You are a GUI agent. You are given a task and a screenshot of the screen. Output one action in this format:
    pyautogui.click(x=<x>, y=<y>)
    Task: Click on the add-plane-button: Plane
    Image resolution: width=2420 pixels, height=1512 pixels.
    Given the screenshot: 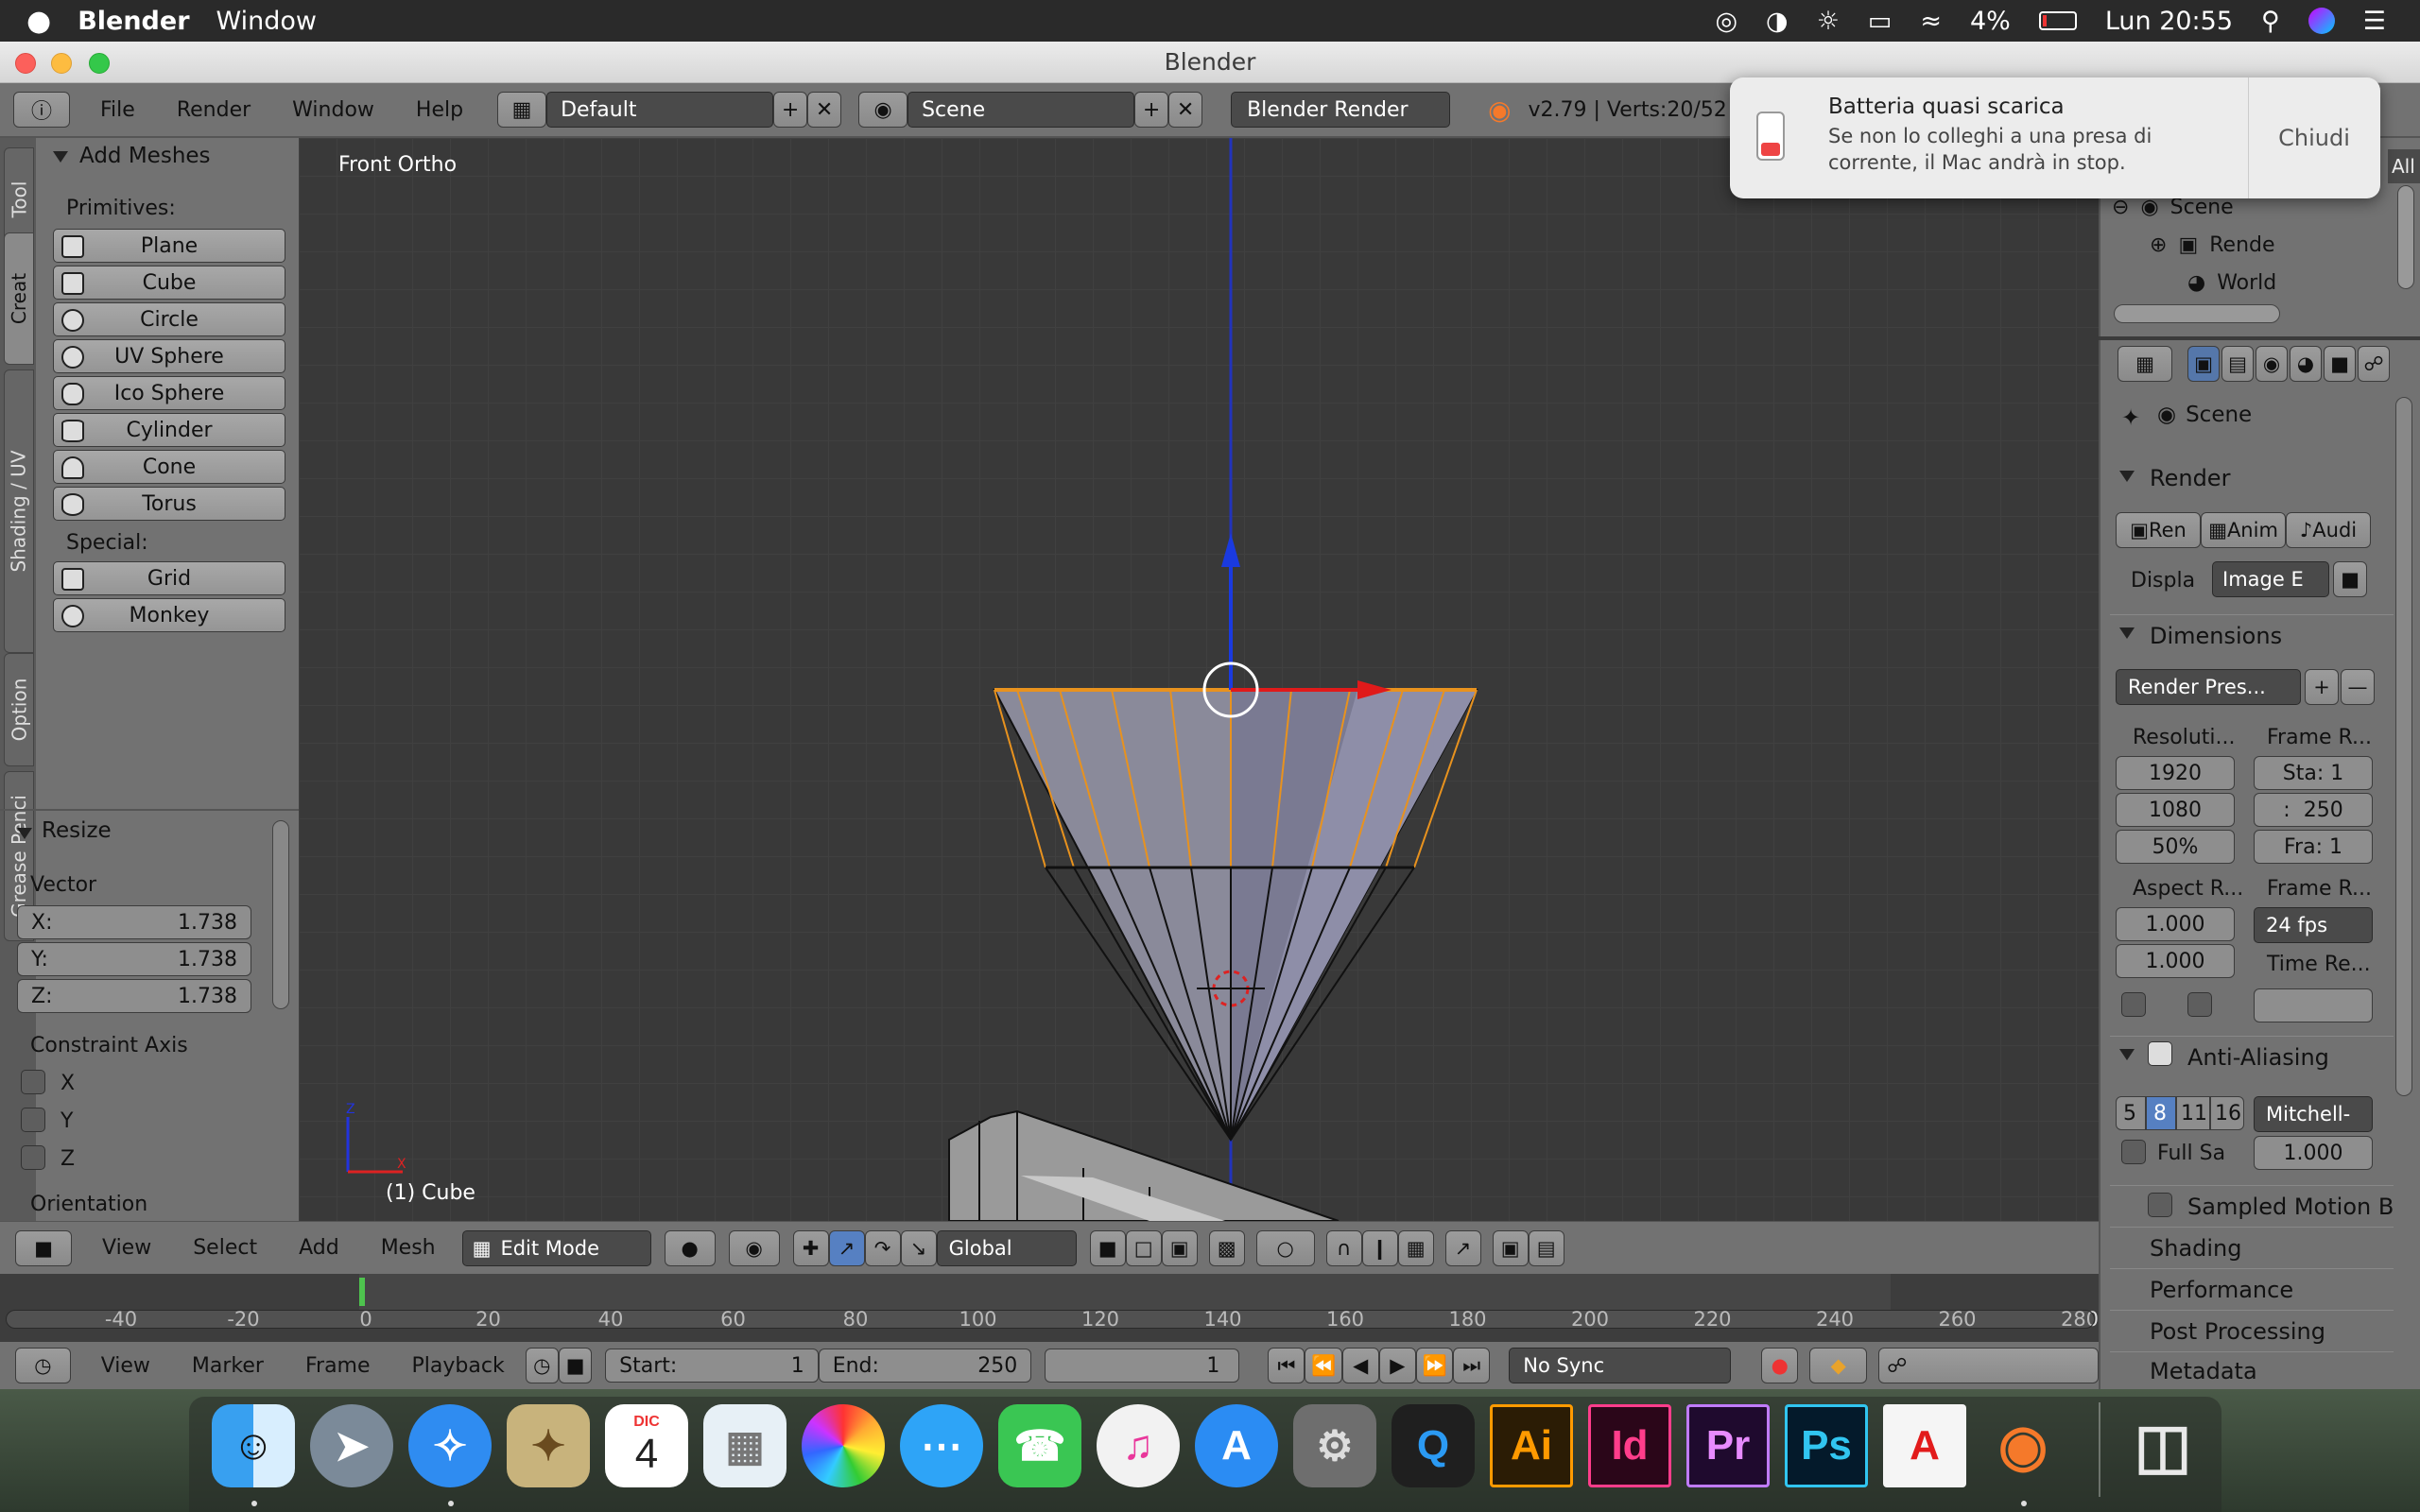 What is the action you would take?
    pyautogui.click(x=169, y=246)
    